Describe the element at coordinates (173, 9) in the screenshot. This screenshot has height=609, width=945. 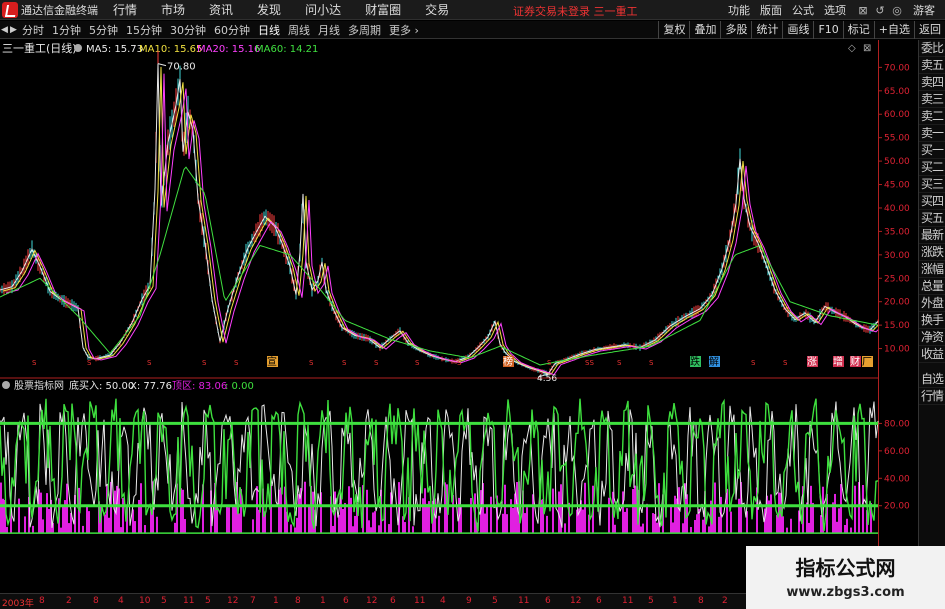
I see `menu-market: 市场` at that location.